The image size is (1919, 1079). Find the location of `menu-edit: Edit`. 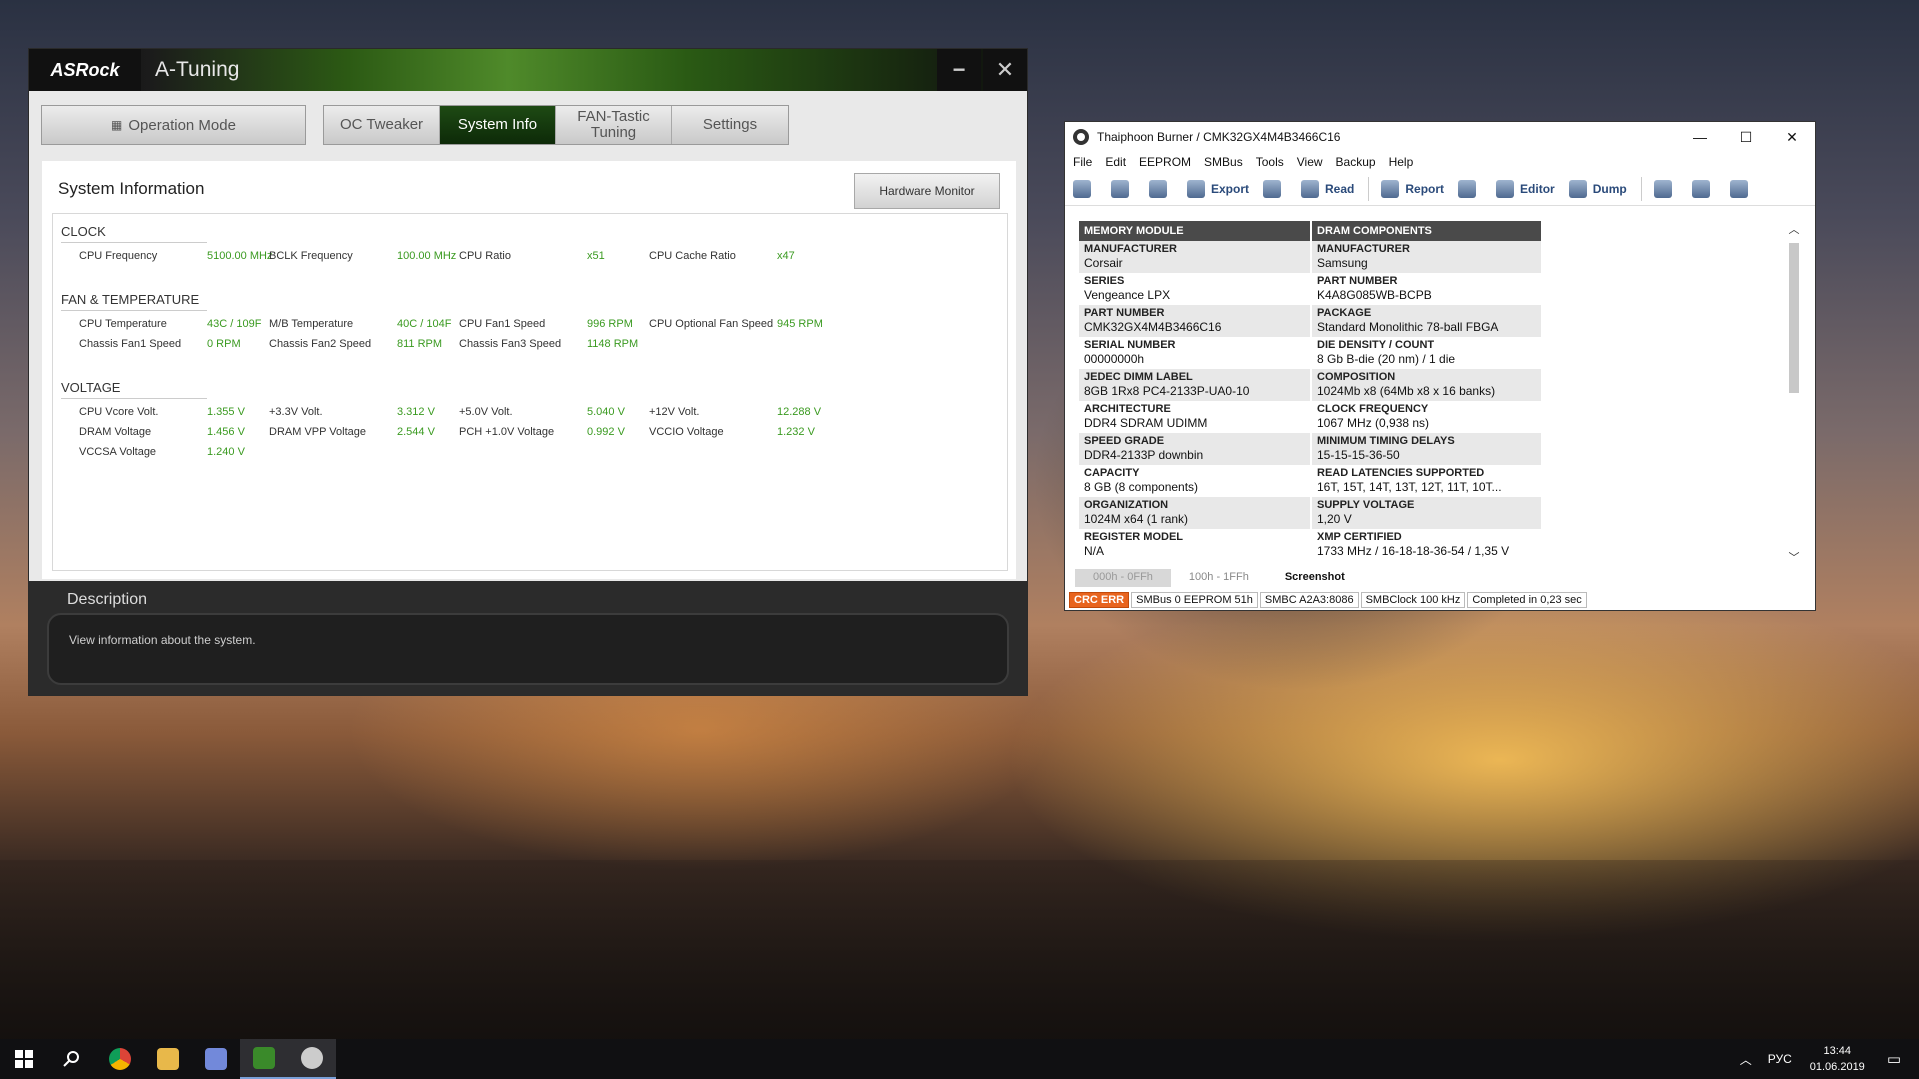

menu-edit: Edit is located at coordinates (1115, 162).